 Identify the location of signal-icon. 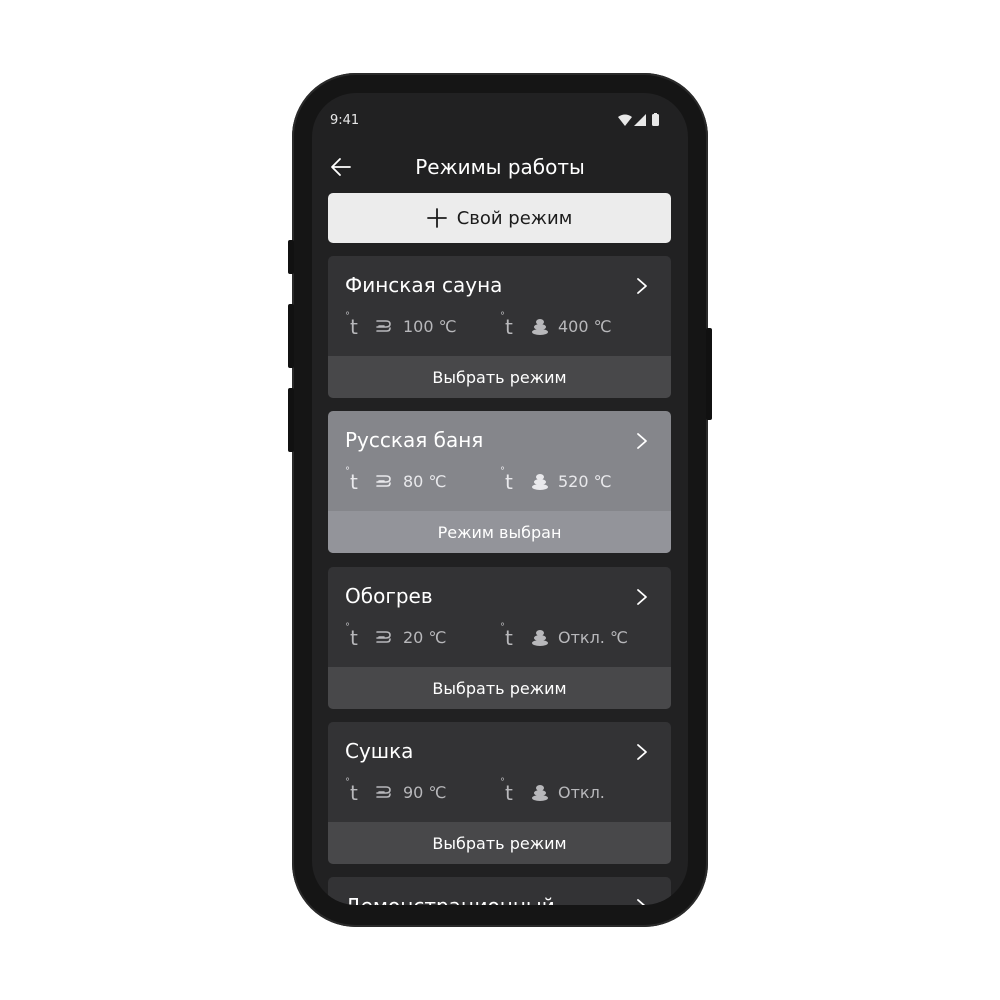
(640, 120).